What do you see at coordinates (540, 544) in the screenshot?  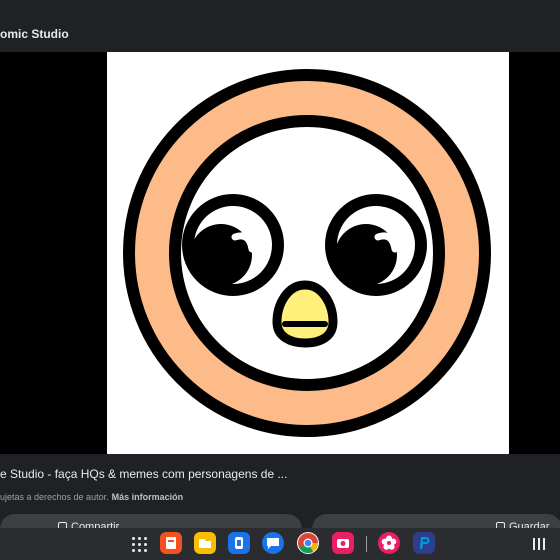 I see `overview-icon` at bounding box center [540, 544].